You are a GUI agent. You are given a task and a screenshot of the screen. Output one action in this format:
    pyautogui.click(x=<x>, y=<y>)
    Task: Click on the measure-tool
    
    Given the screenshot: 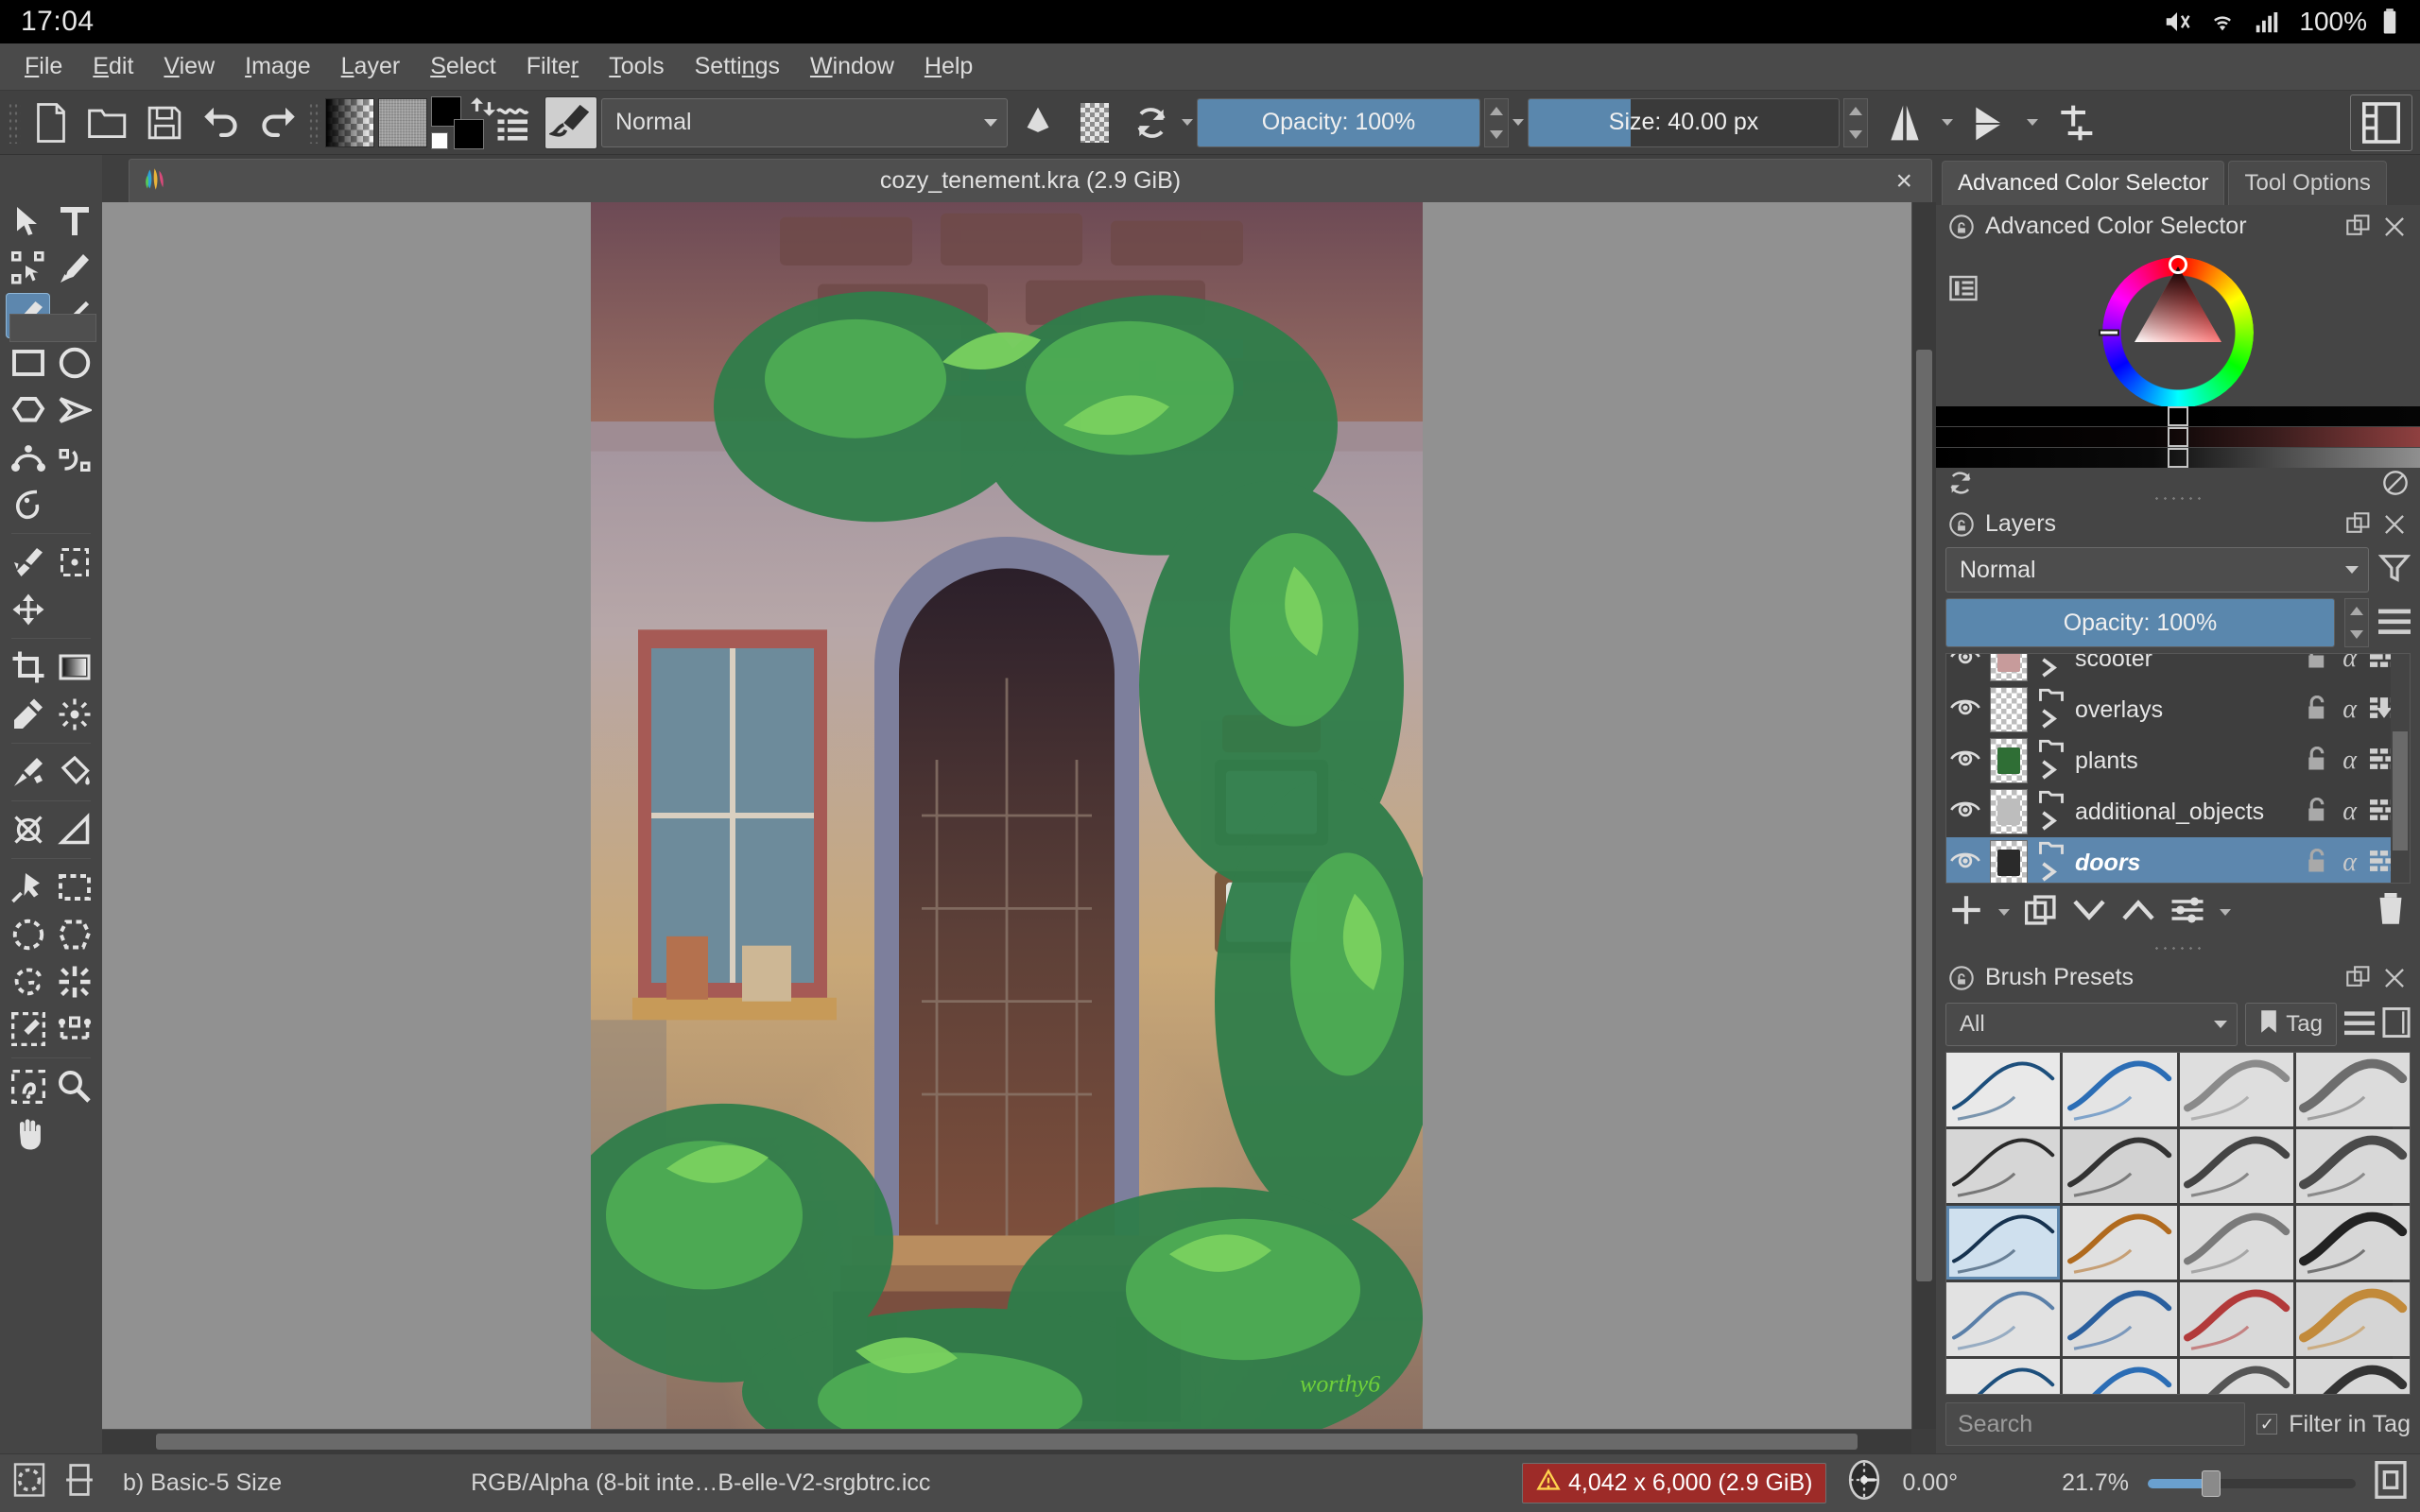 What is the action you would take?
    pyautogui.click(x=74, y=829)
    